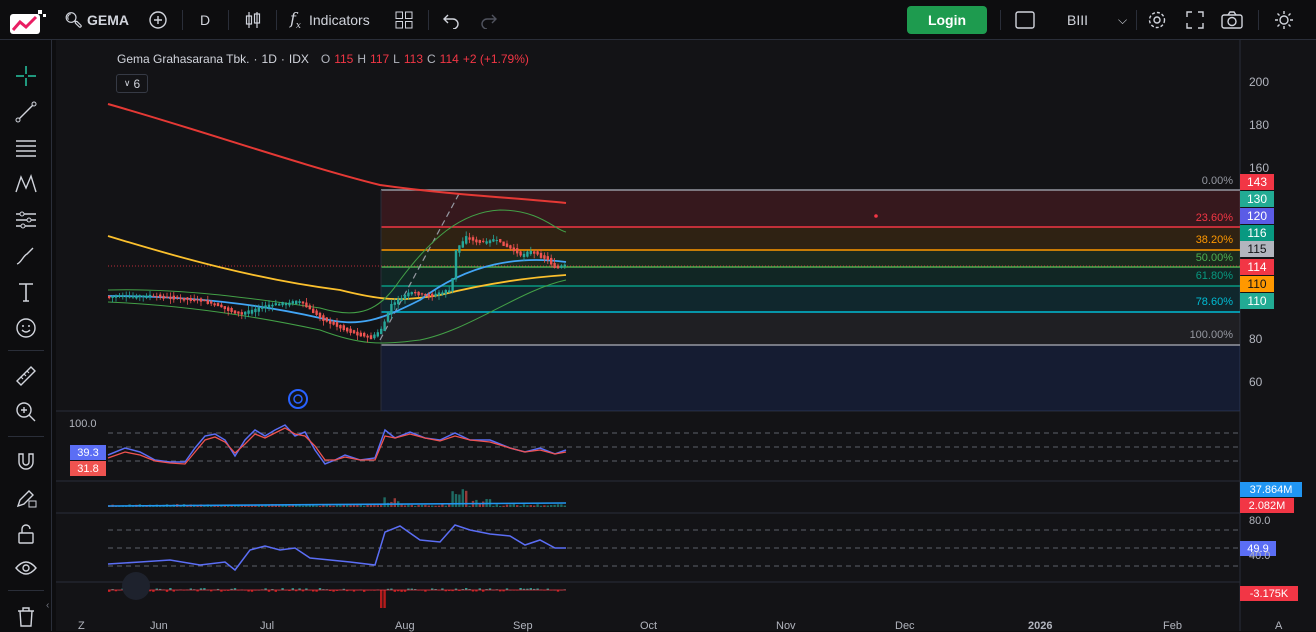 This screenshot has width=1316, height=632. I want to click on layouts-button, so click(404, 20).